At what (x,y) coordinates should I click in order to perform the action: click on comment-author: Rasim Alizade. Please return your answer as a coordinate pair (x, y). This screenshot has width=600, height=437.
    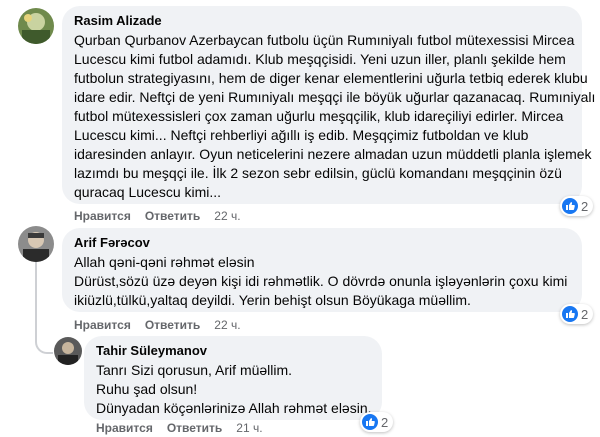
    Looking at the image, I should click on (322, 21).